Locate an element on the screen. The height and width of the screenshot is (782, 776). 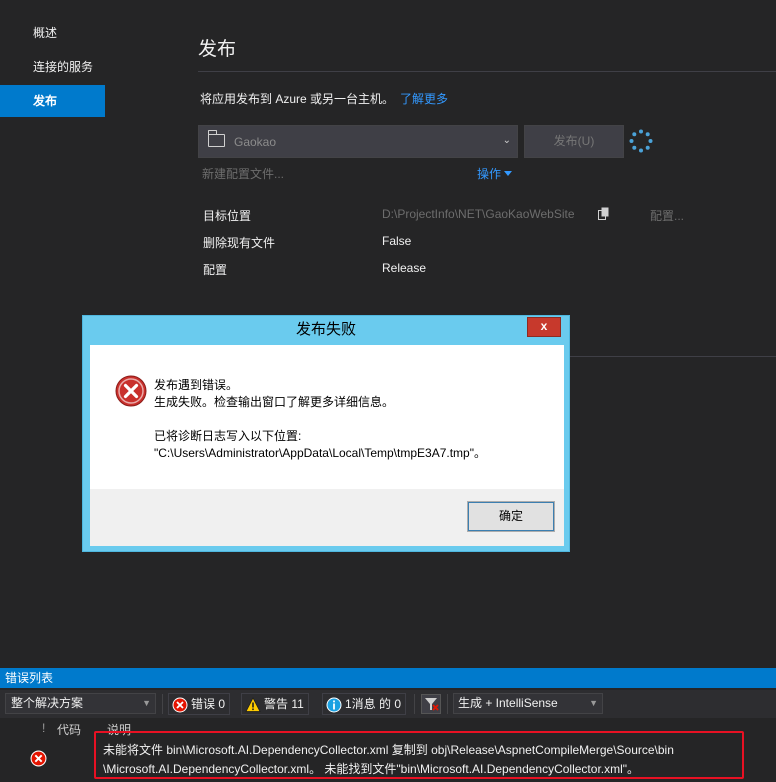
learn-more-link: 了解更多 is located at coordinates (424, 99).